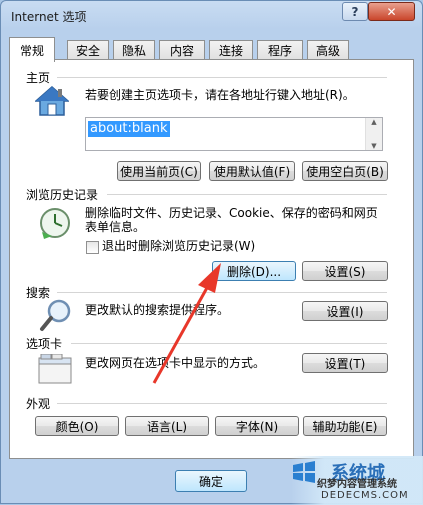 The width and height of the screenshot is (423, 505). I want to click on windows-logo-icon, so click(304, 472).